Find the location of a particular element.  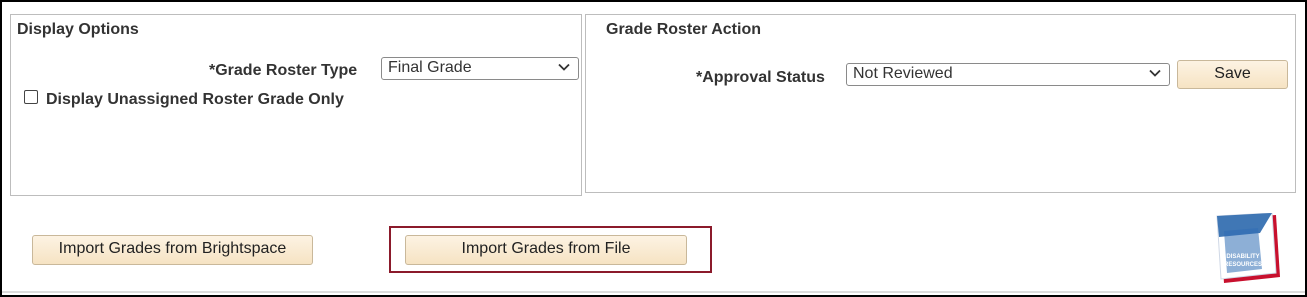

grade-roster-type-label: *Grade Roster Type is located at coordinates (283, 70).